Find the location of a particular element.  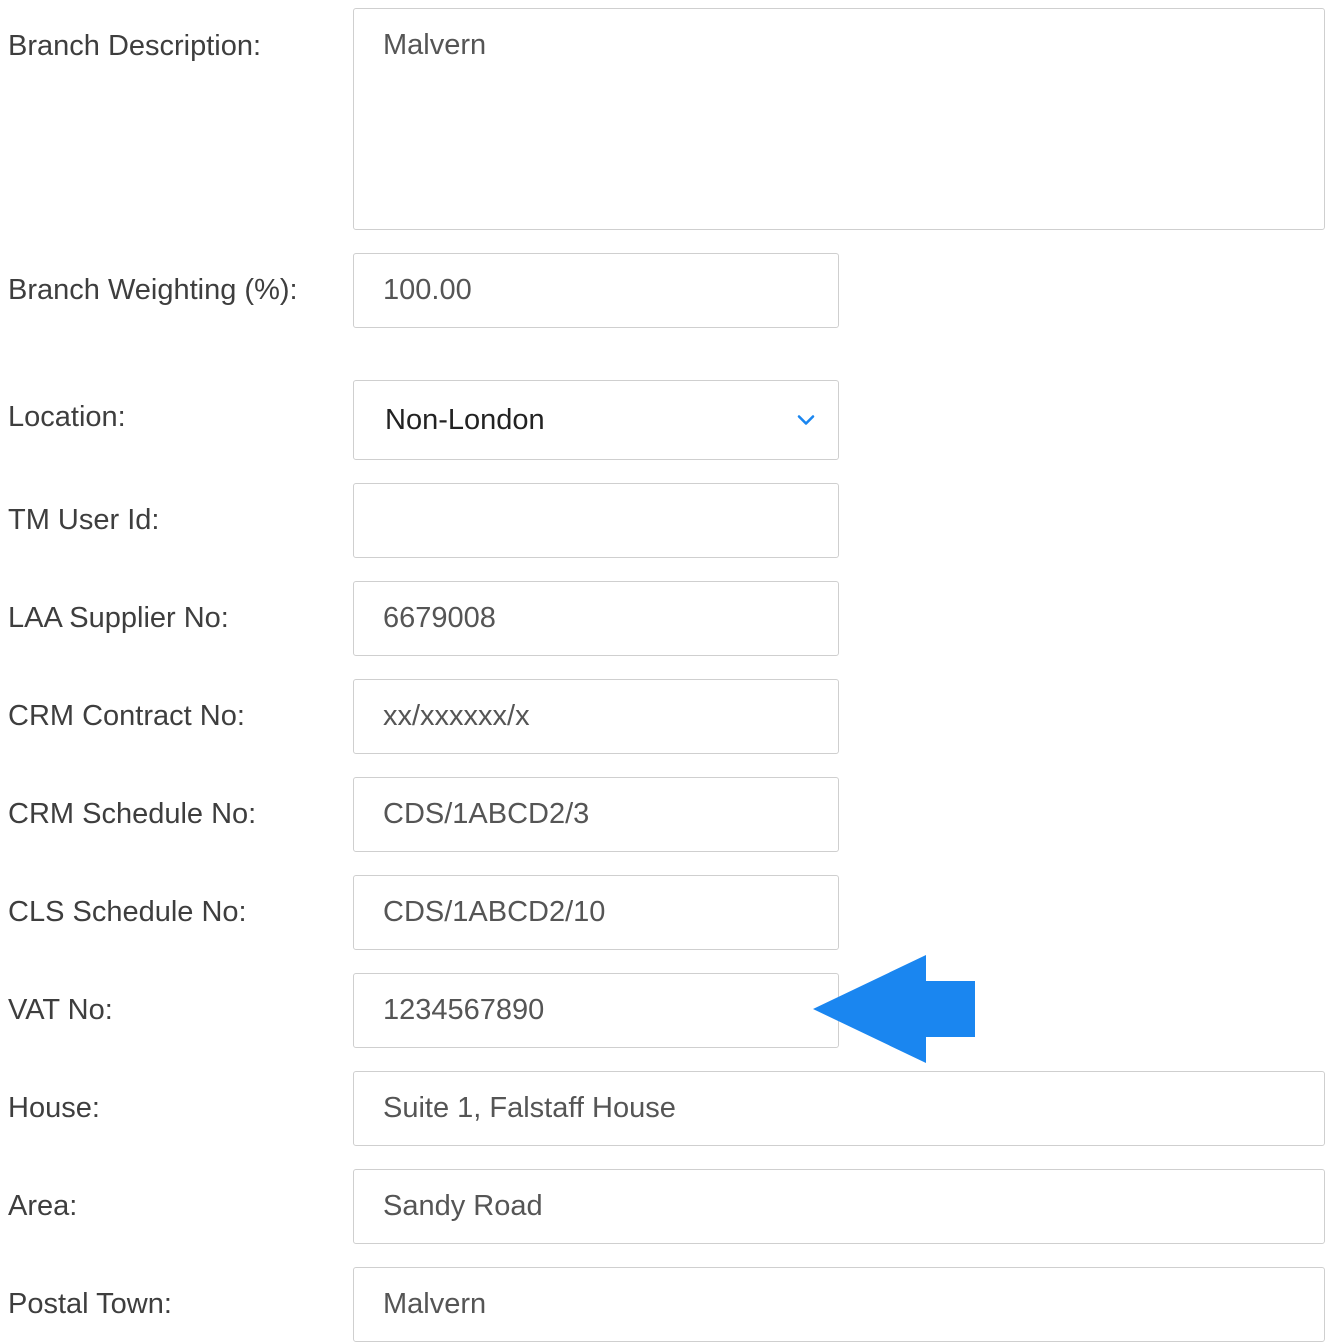

house-label: House: is located at coordinates (54, 1108).